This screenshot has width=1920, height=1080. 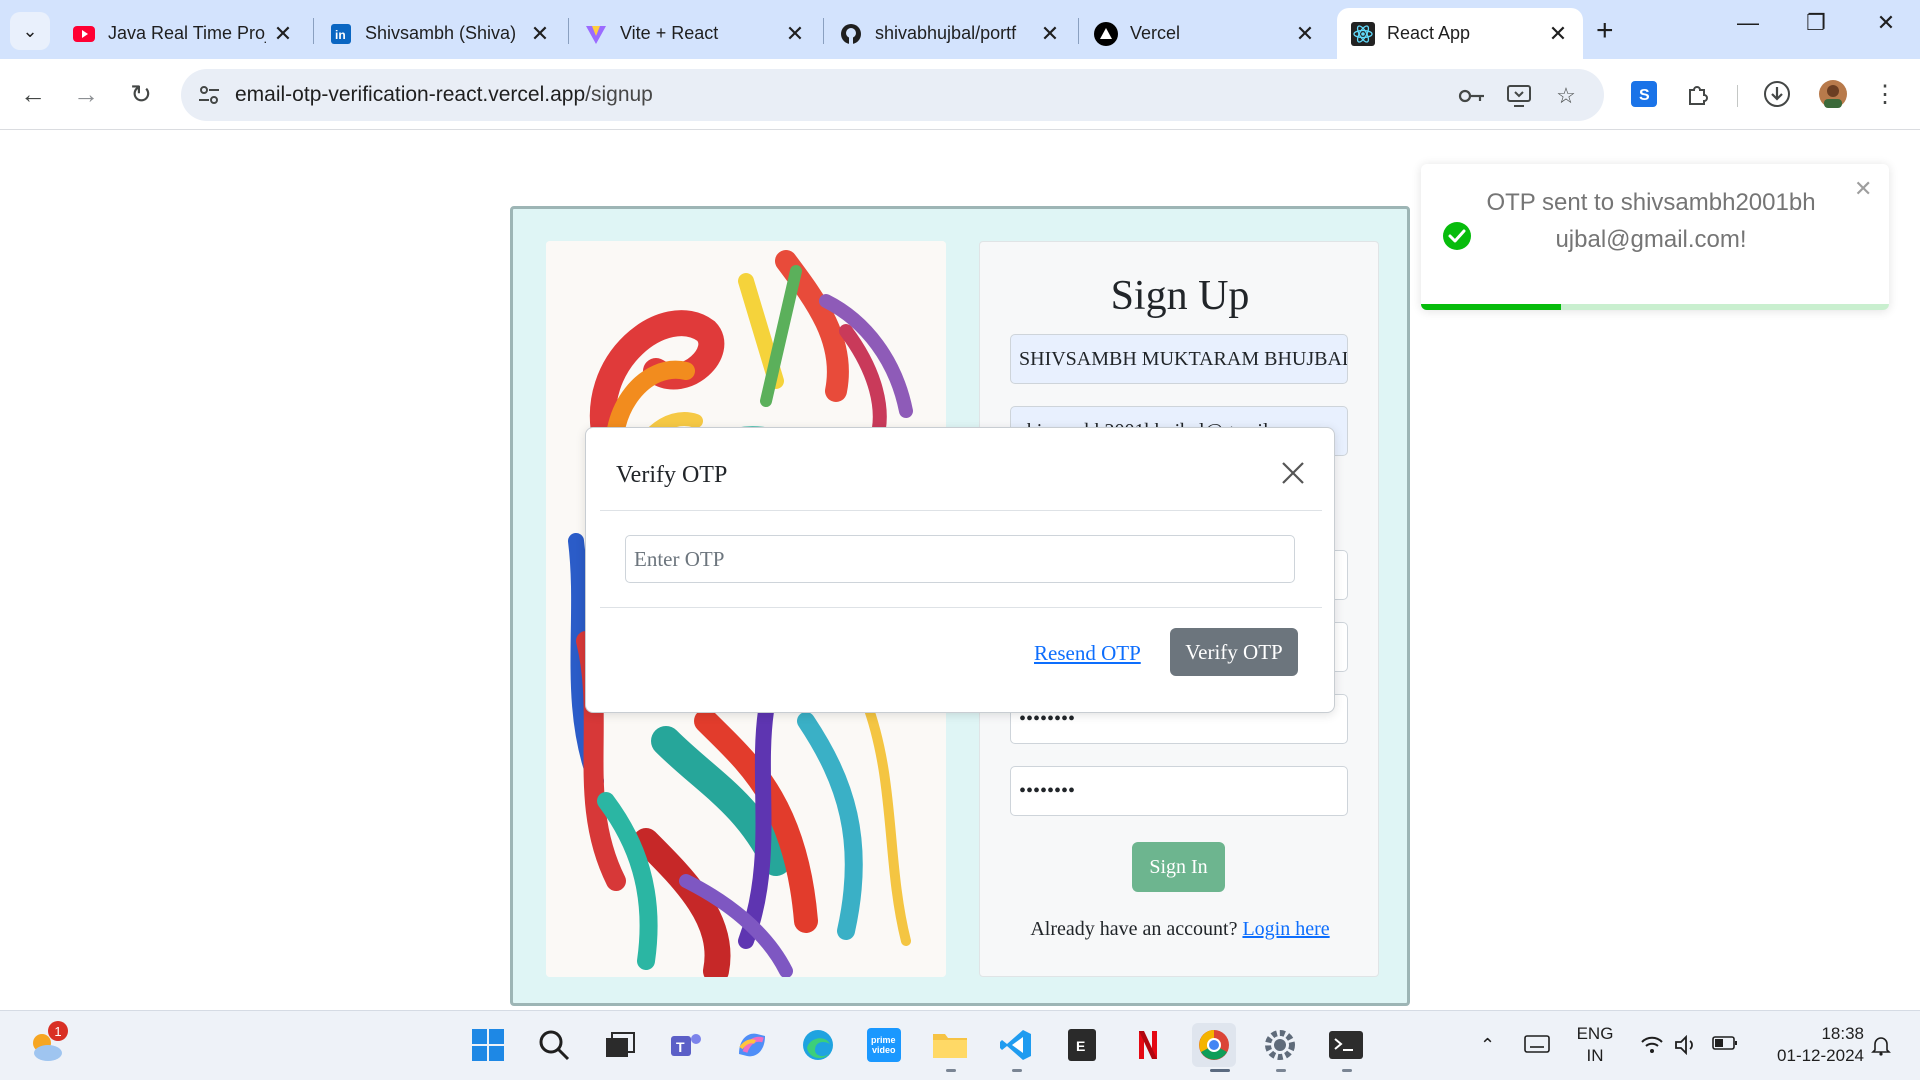 I want to click on check-circle-icon, so click(x=1457, y=236).